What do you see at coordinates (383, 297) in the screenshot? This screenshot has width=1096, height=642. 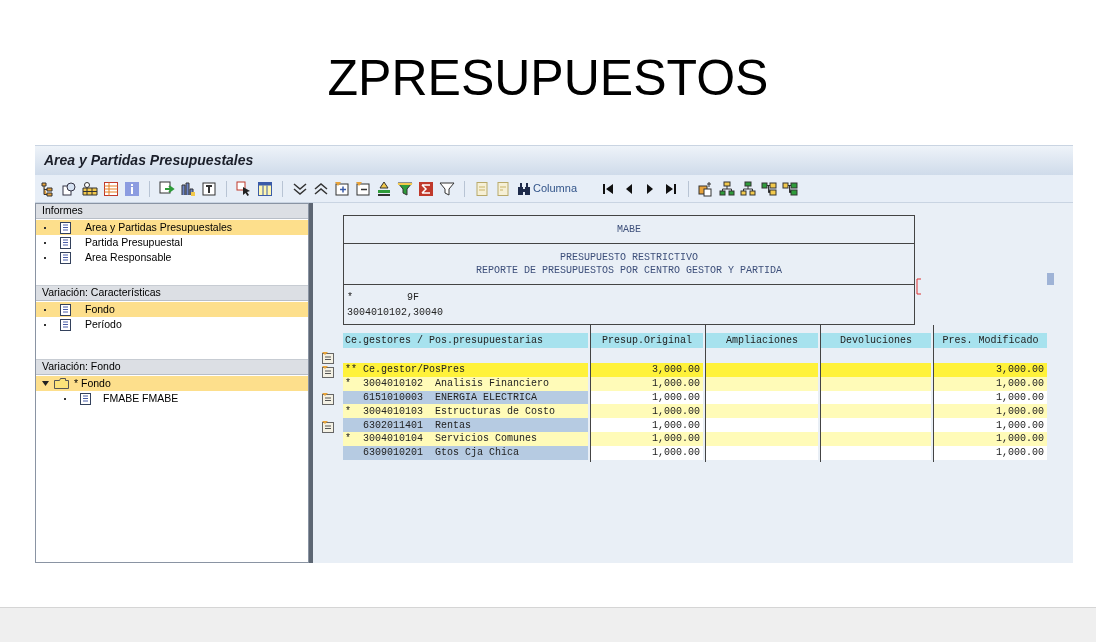 I see `report-info: * 9F` at bounding box center [383, 297].